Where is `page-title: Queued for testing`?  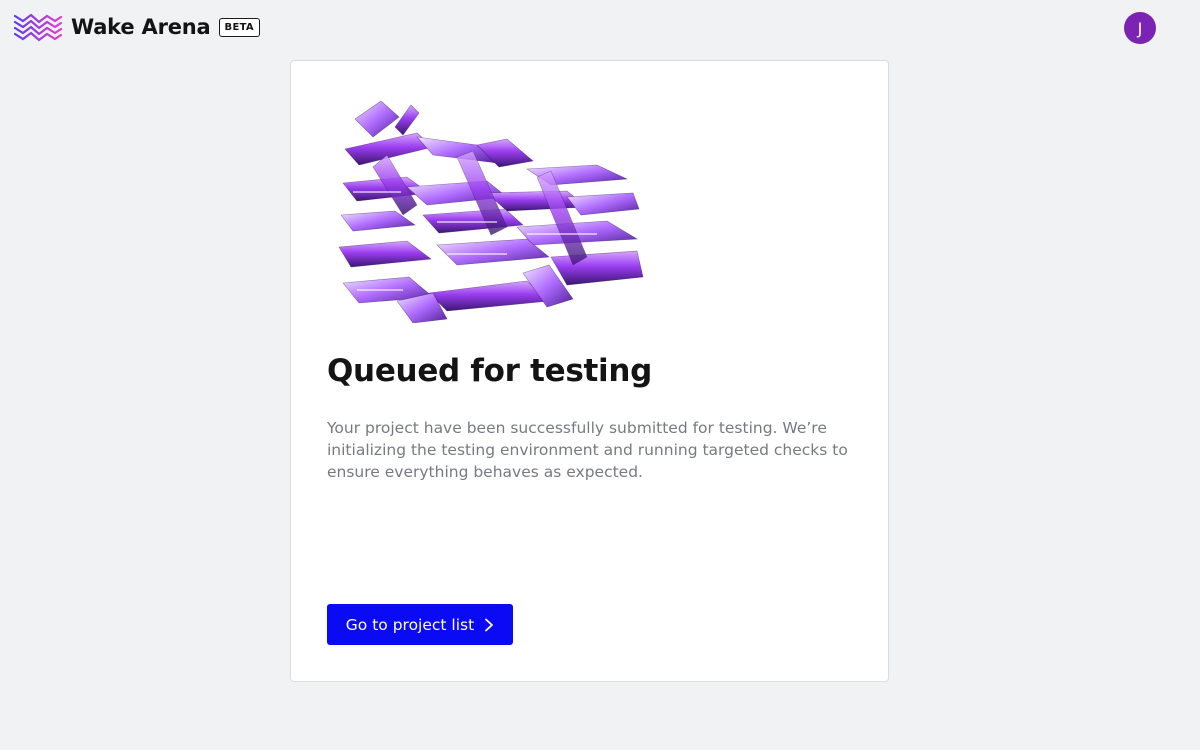 page-title: Queued for testing is located at coordinates (489, 371).